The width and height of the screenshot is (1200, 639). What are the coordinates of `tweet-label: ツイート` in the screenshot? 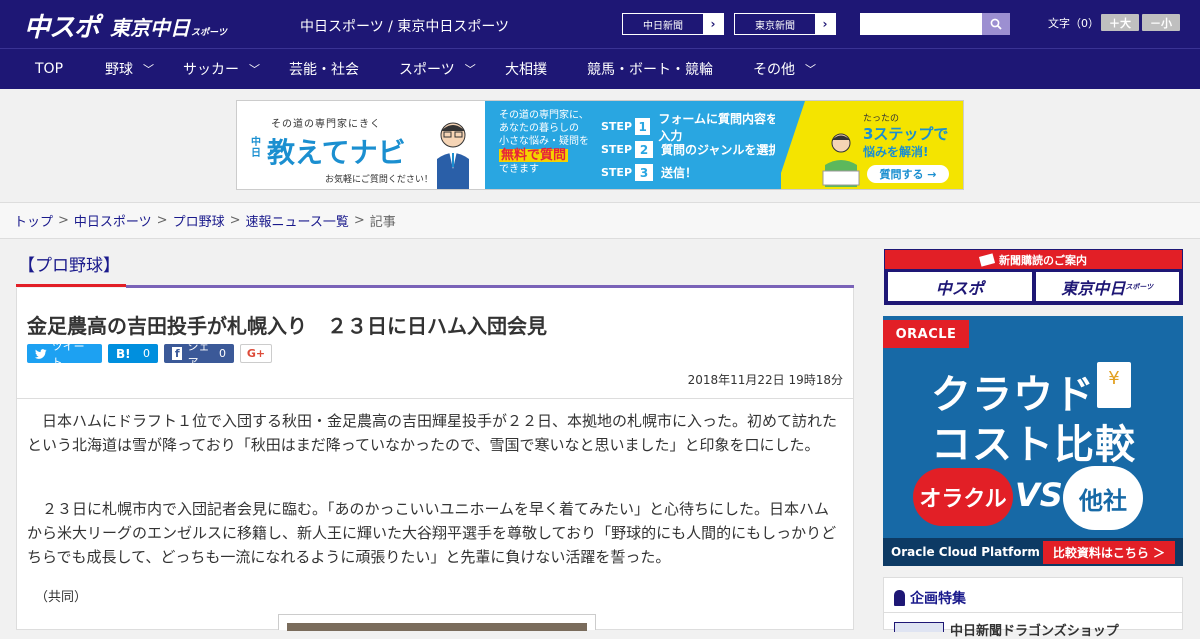 It's located at (68, 354).